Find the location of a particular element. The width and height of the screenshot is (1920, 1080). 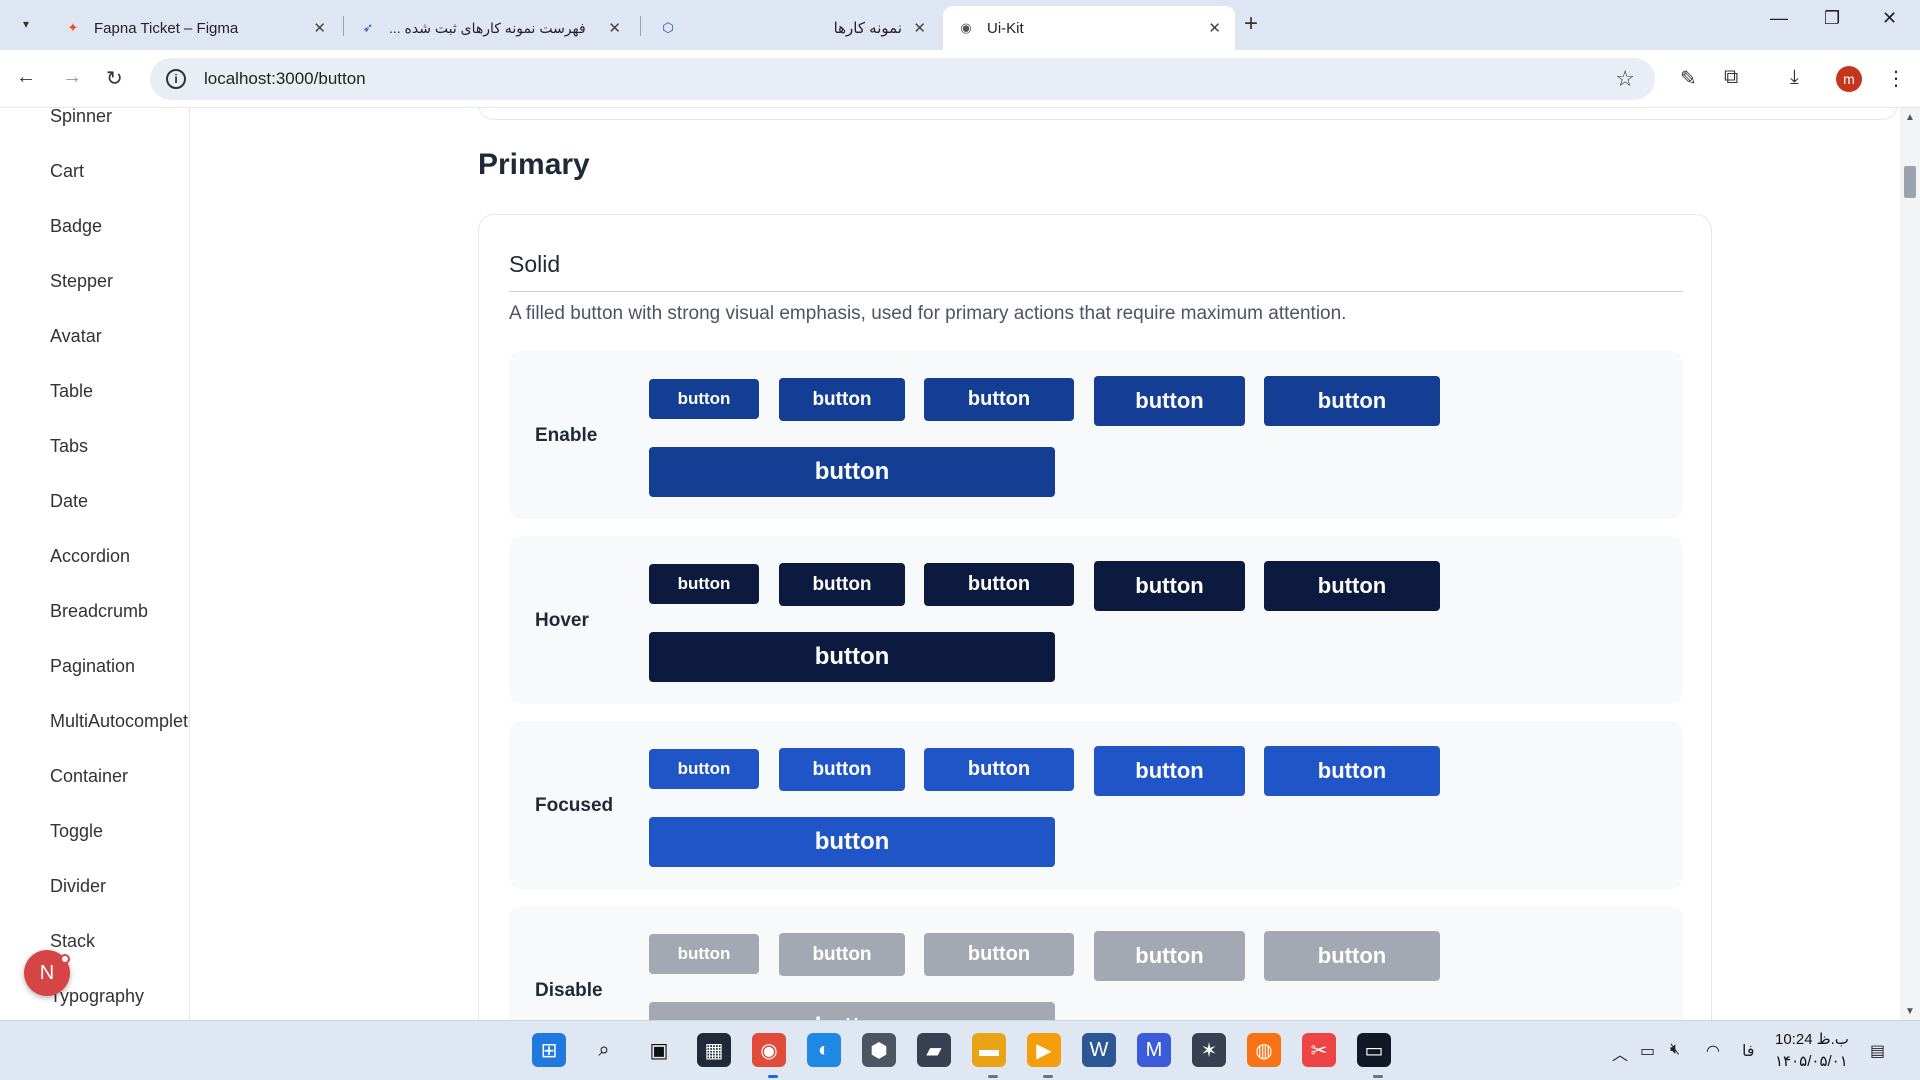

notifications-icon: ▤ is located at coordinates (1877, 1051).